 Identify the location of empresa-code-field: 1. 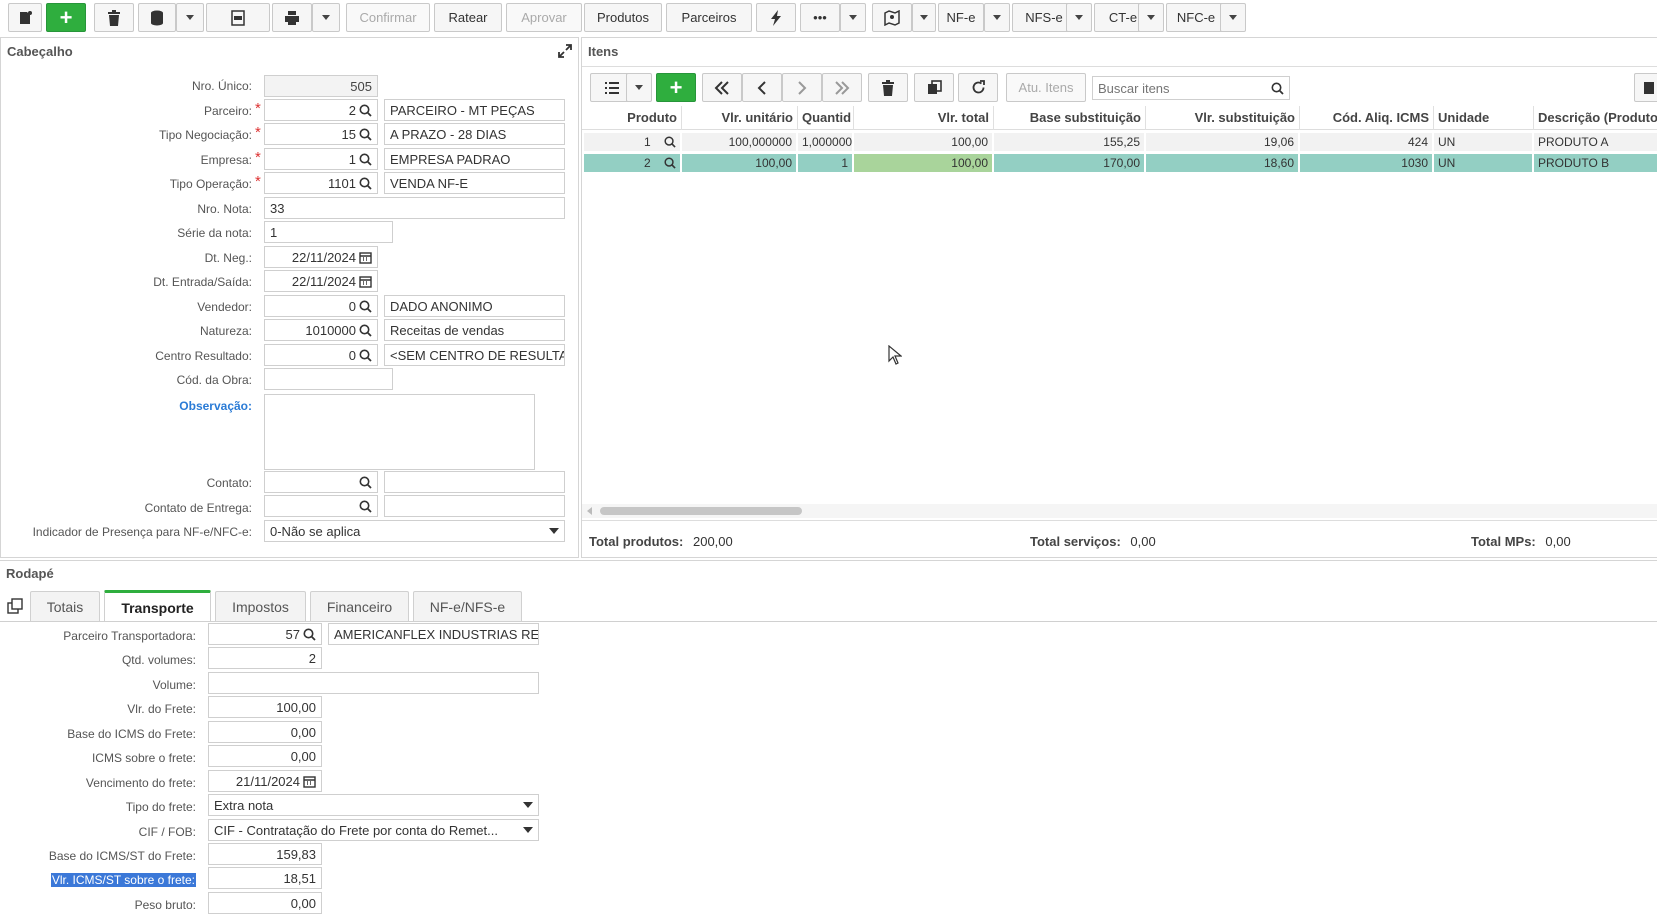
(321, 159).